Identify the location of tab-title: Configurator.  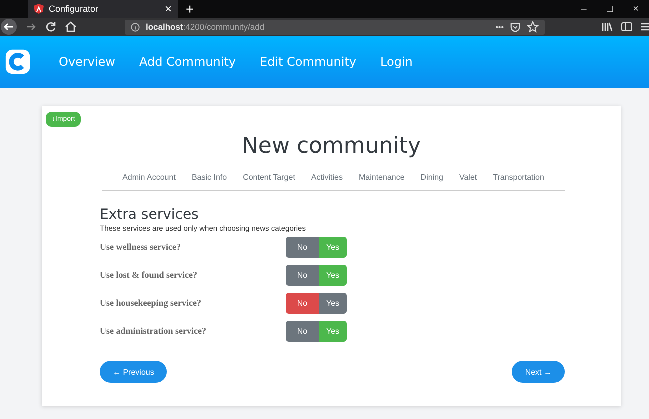
(74, 9).